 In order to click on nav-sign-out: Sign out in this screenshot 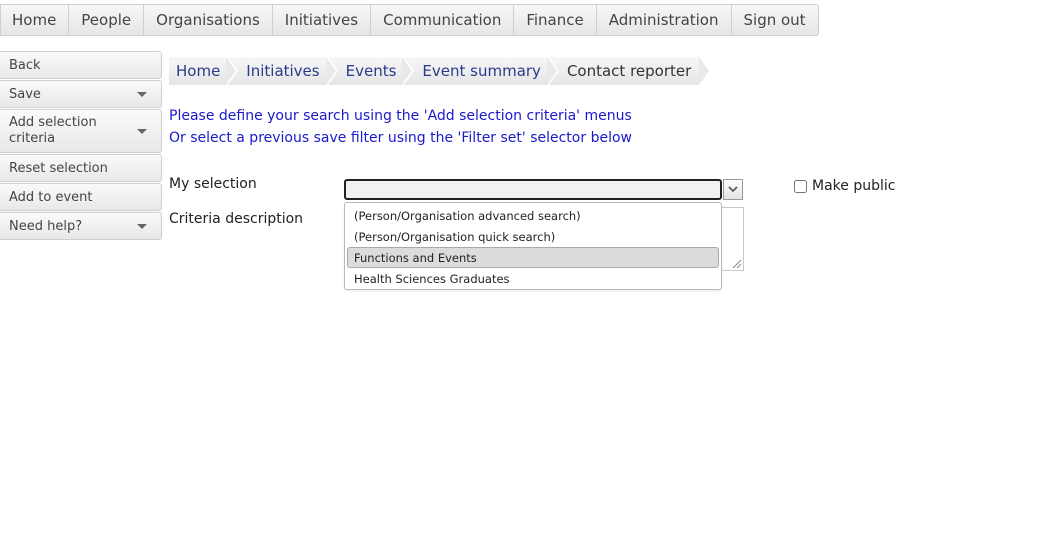, I will do `click(775, 20)`.